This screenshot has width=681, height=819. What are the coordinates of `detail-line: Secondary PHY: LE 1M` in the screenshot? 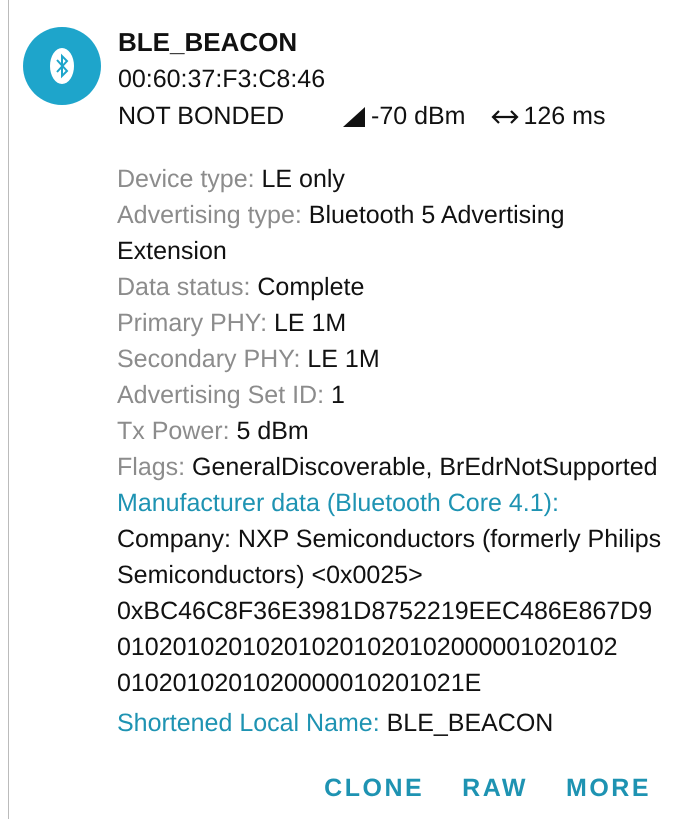 It's located at (249, 359).